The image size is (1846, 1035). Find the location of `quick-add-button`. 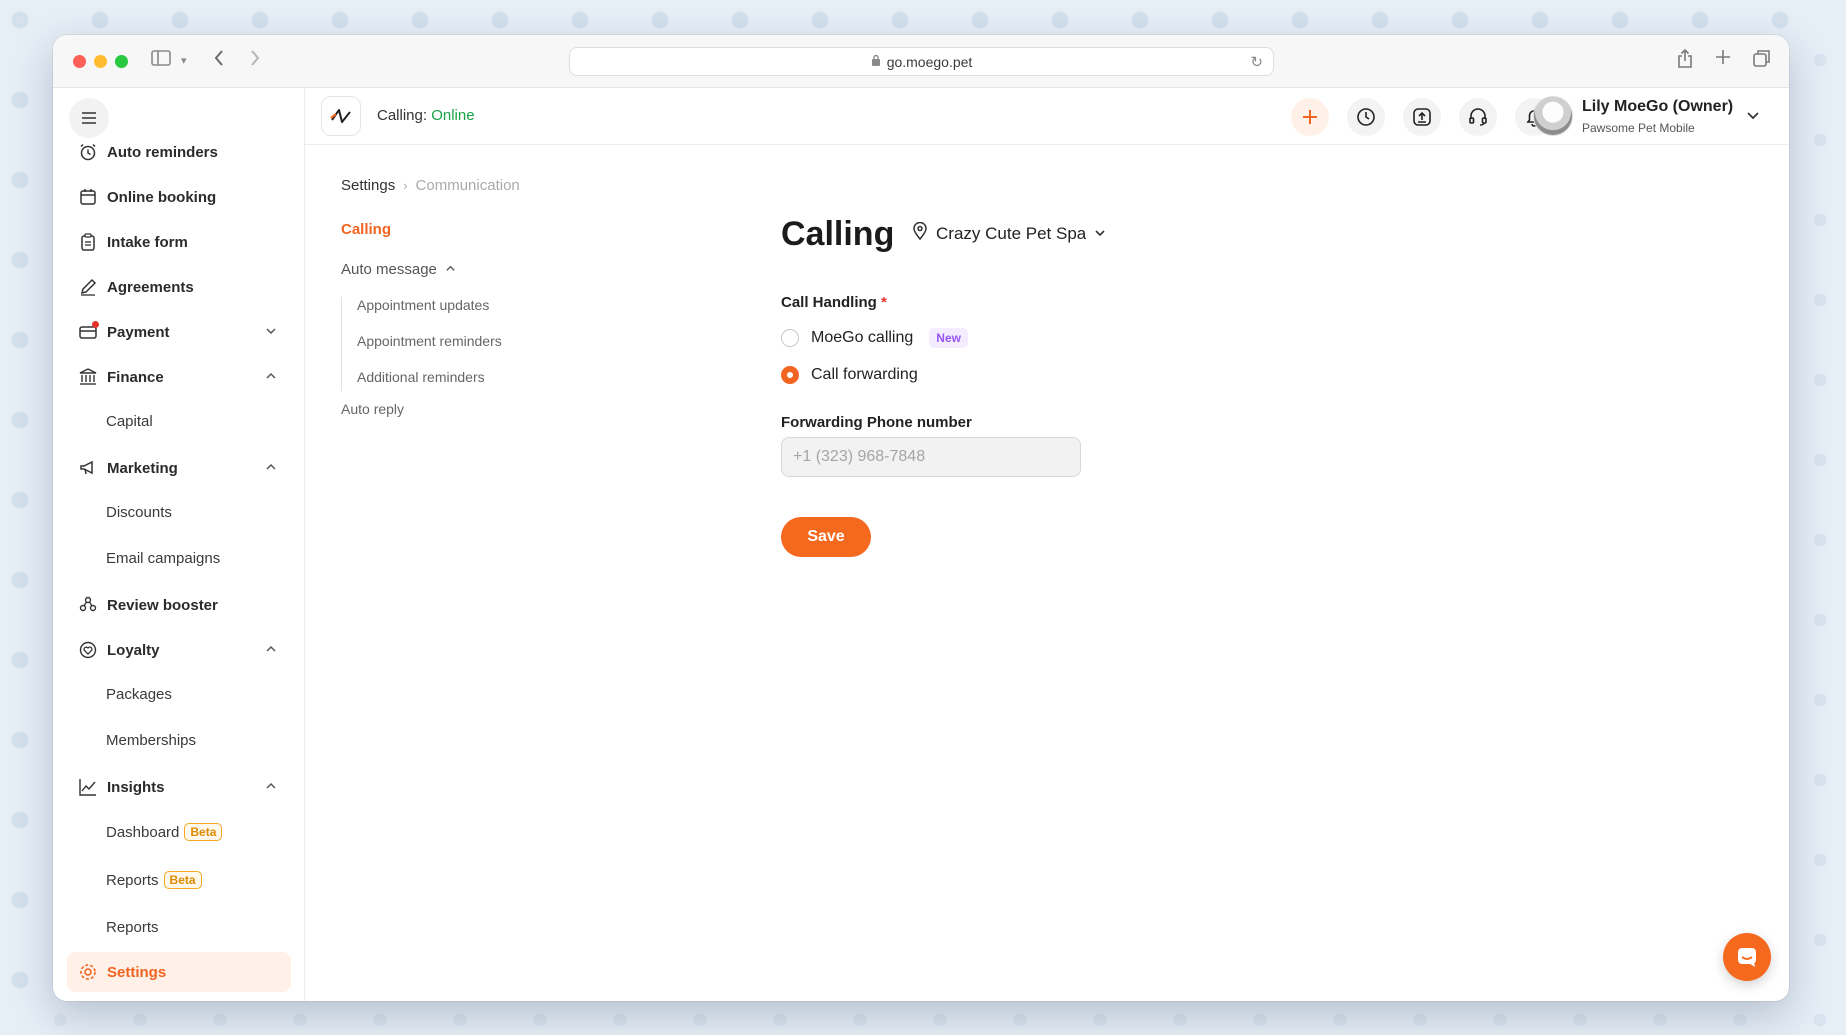

quick-add-button is located at coordinates (1310, 117).